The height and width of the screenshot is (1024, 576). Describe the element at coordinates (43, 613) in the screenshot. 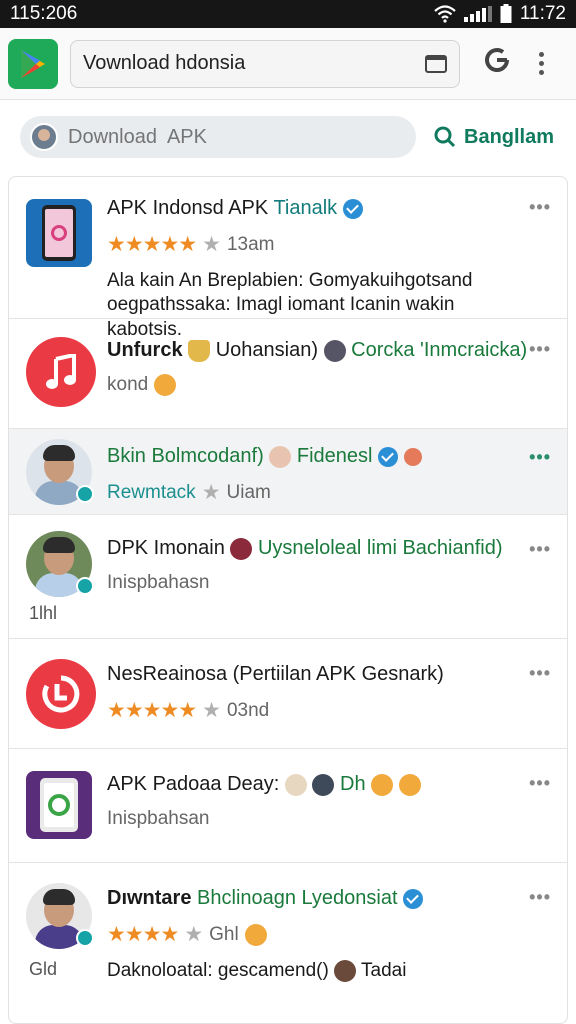

I see `thumb-label: 1lhl` at that location.